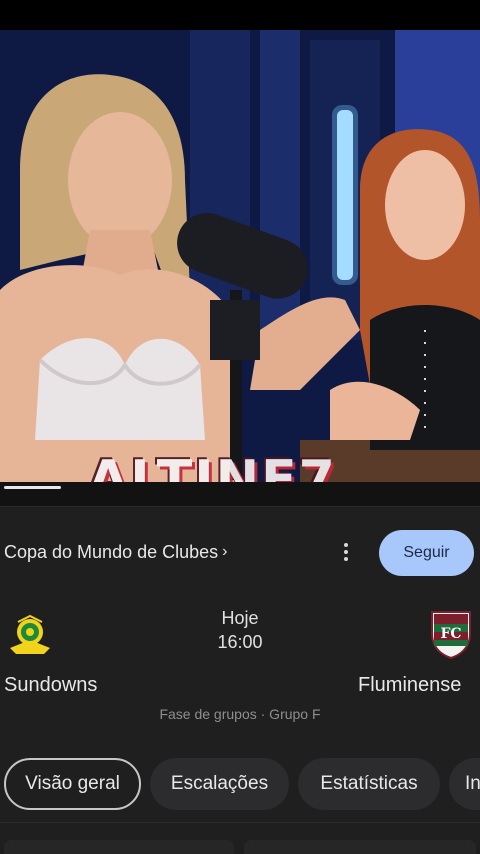 This screenshot has width=480, height=854. What do you see at coordinates (369, 784) in the screenshot?
I see `tab-statistics: Estatísticas` at bounding box center [369, 784].